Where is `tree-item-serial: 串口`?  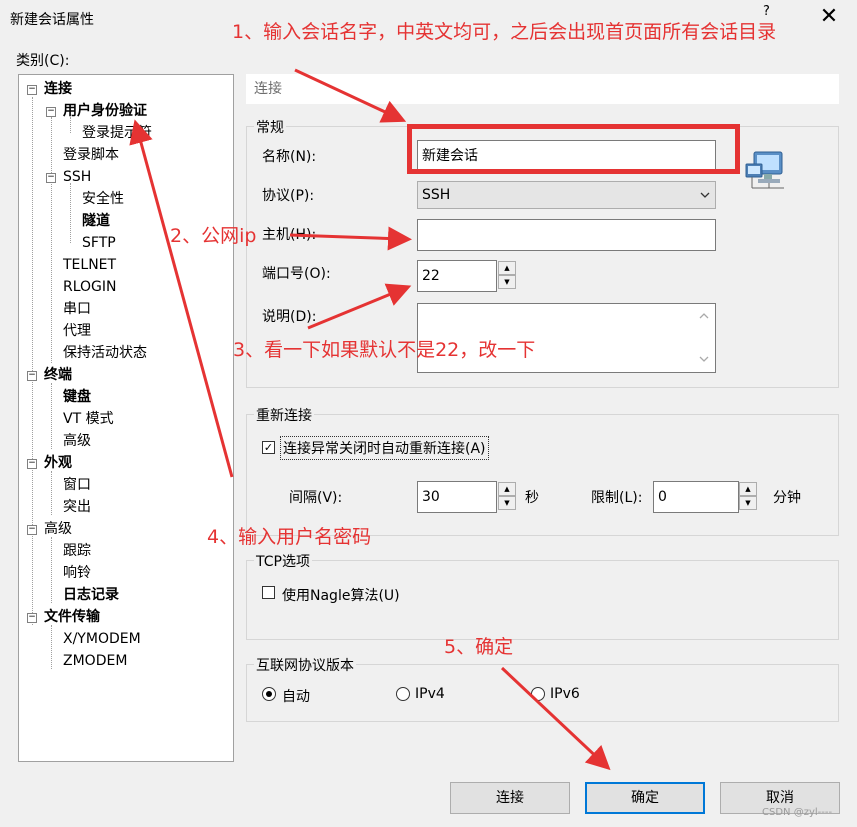 tree-item-serial: 串口 is located at coordinates (77, 309).